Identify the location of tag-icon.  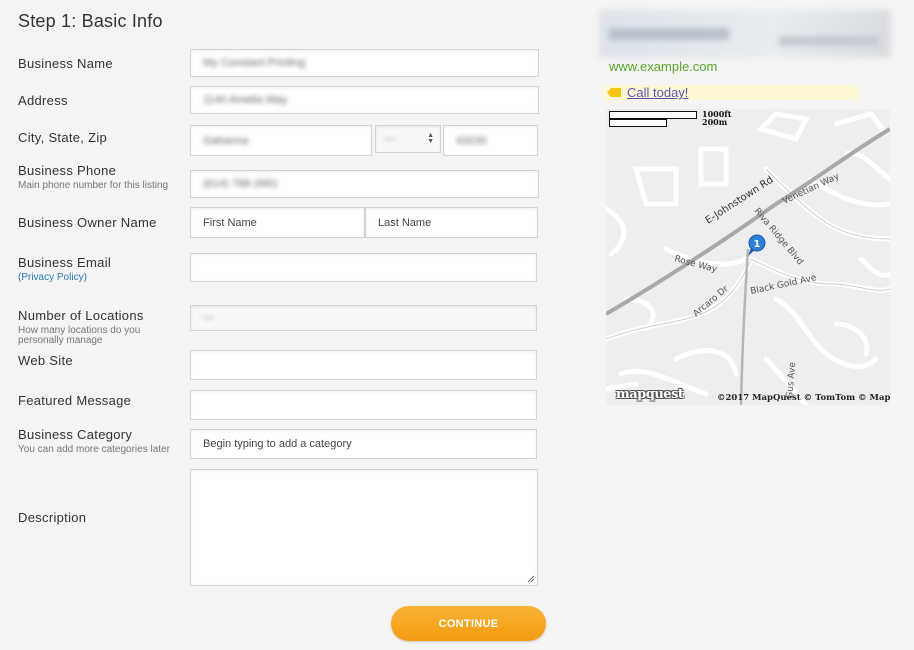
(614, 92).